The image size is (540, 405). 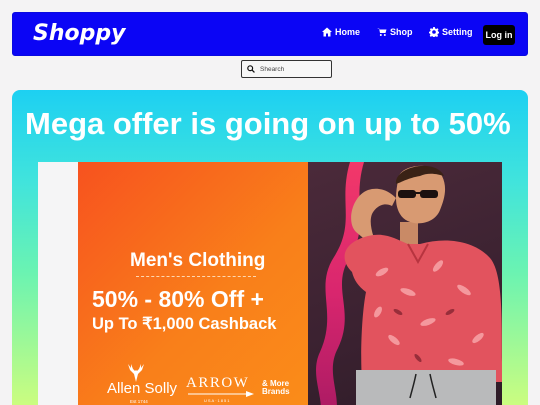 What do you see at coordinates (184, 324) in the screenshot?
I see `promo-cashback: Up To ₹1,000 Cashback` at bounding box center [184, 324].